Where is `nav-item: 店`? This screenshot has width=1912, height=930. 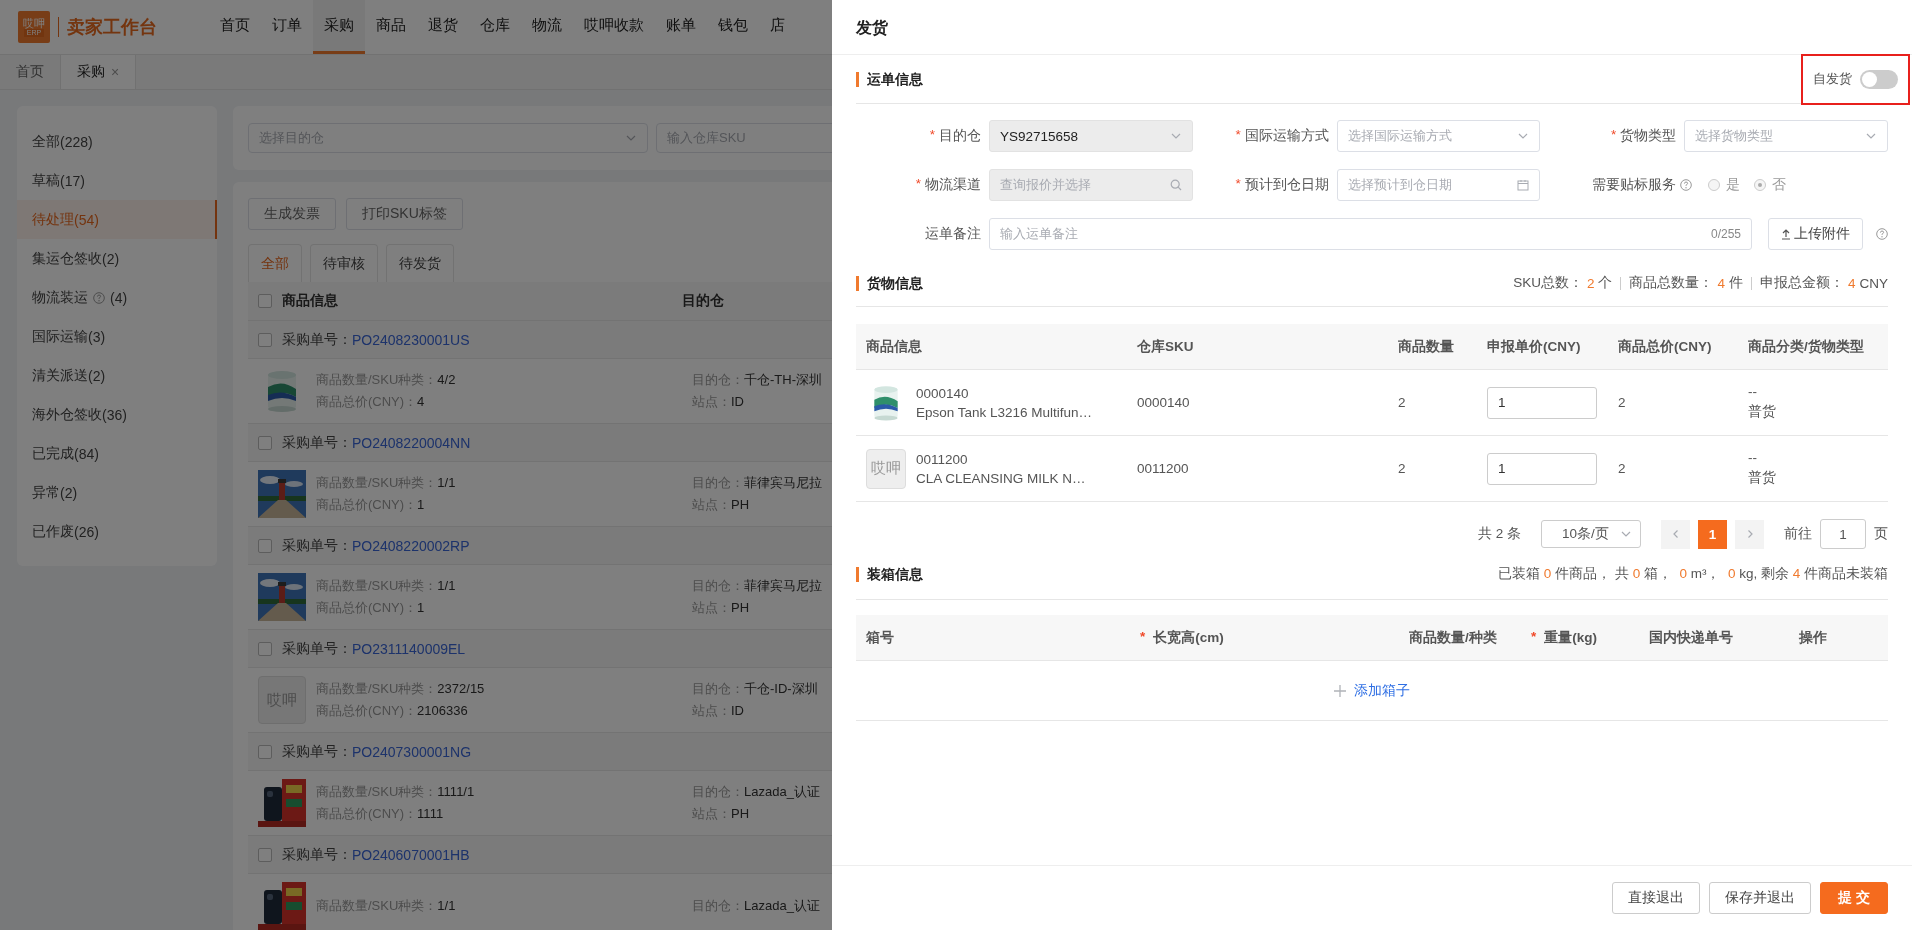
nav-item: 店 is located at coordinates (777, 27).